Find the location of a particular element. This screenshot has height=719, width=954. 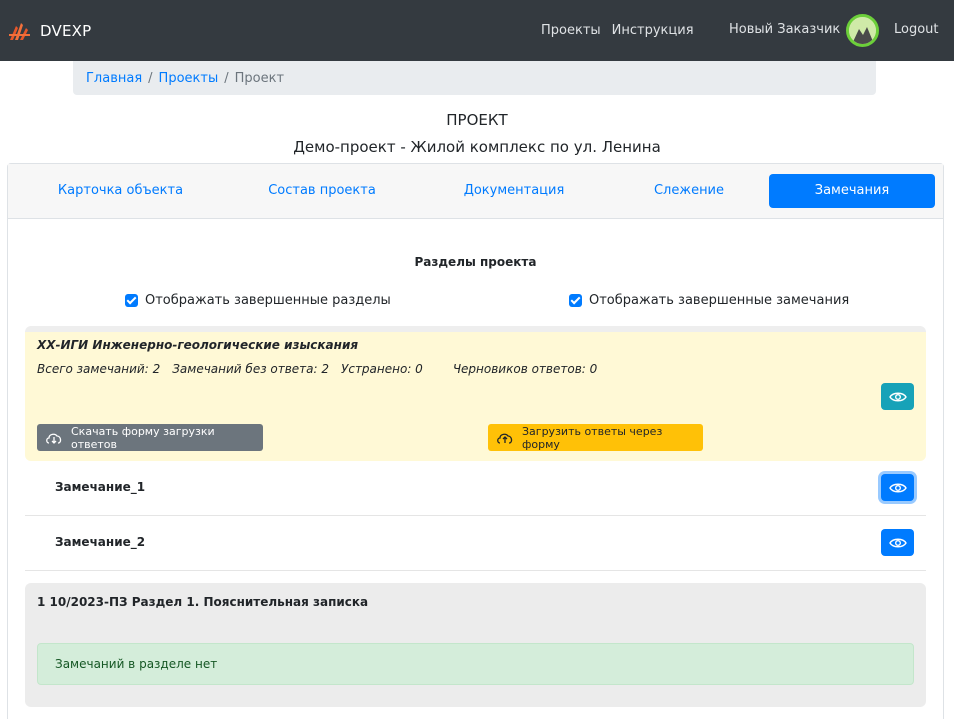

upload-answers-label: Загрузить ответы через форму is located at coordinates (592, 437).